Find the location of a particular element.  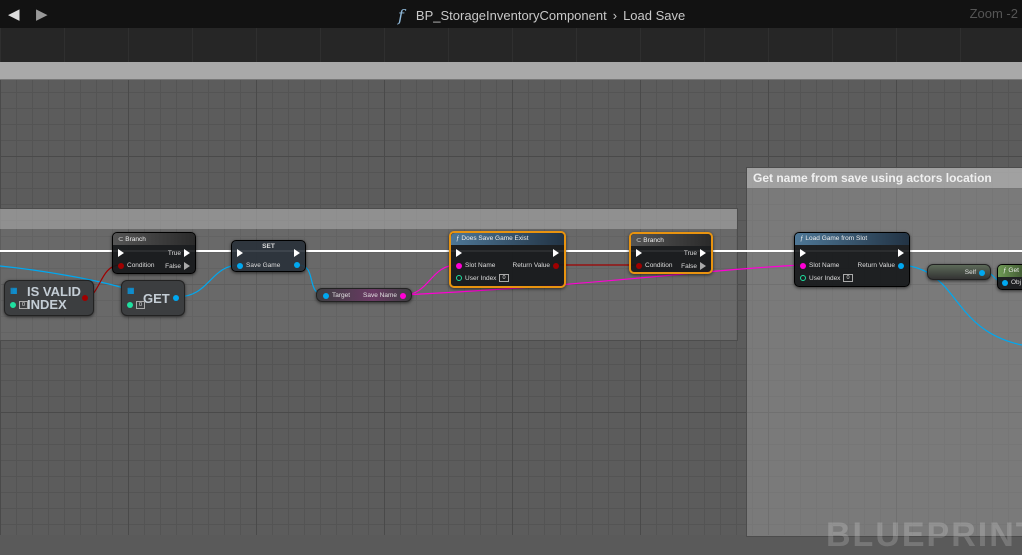

node-title: Get is located at coordinates (1013, 270).